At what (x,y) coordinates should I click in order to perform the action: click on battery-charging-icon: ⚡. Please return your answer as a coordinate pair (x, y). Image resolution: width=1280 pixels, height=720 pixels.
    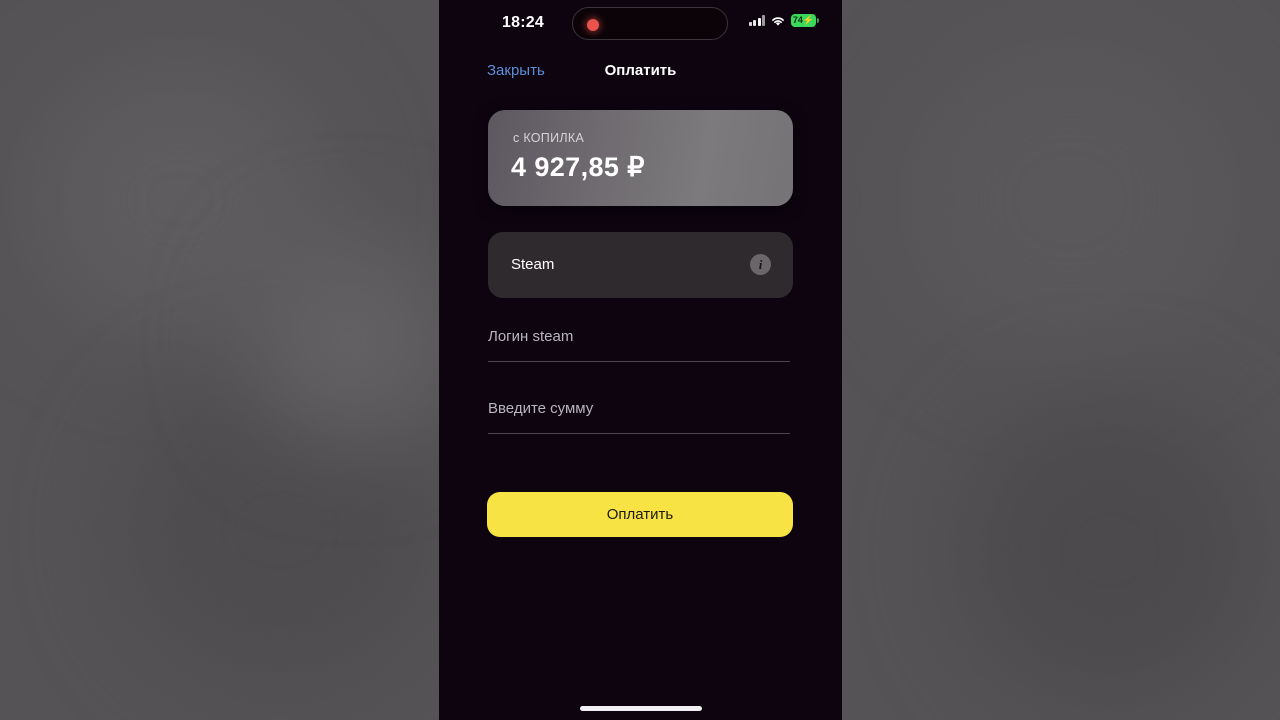
    Looking at the image, I should click on (808, 20).